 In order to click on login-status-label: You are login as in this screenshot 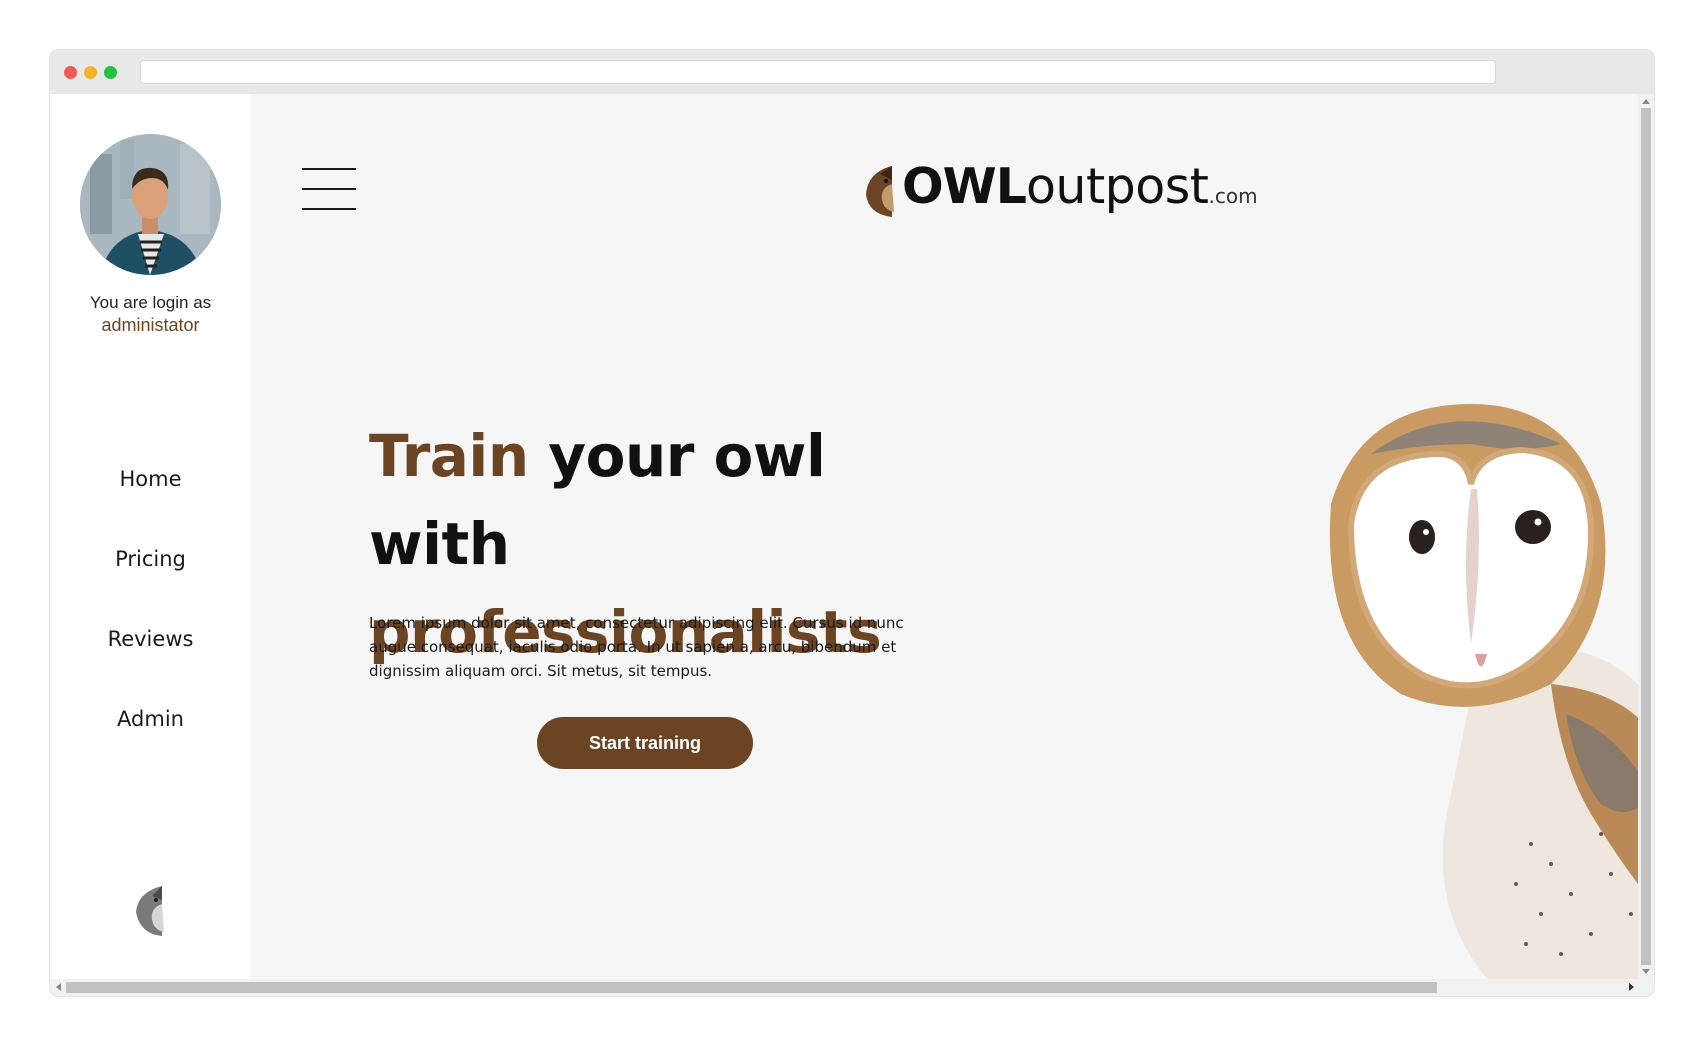, I will do `click(150, 302)`.